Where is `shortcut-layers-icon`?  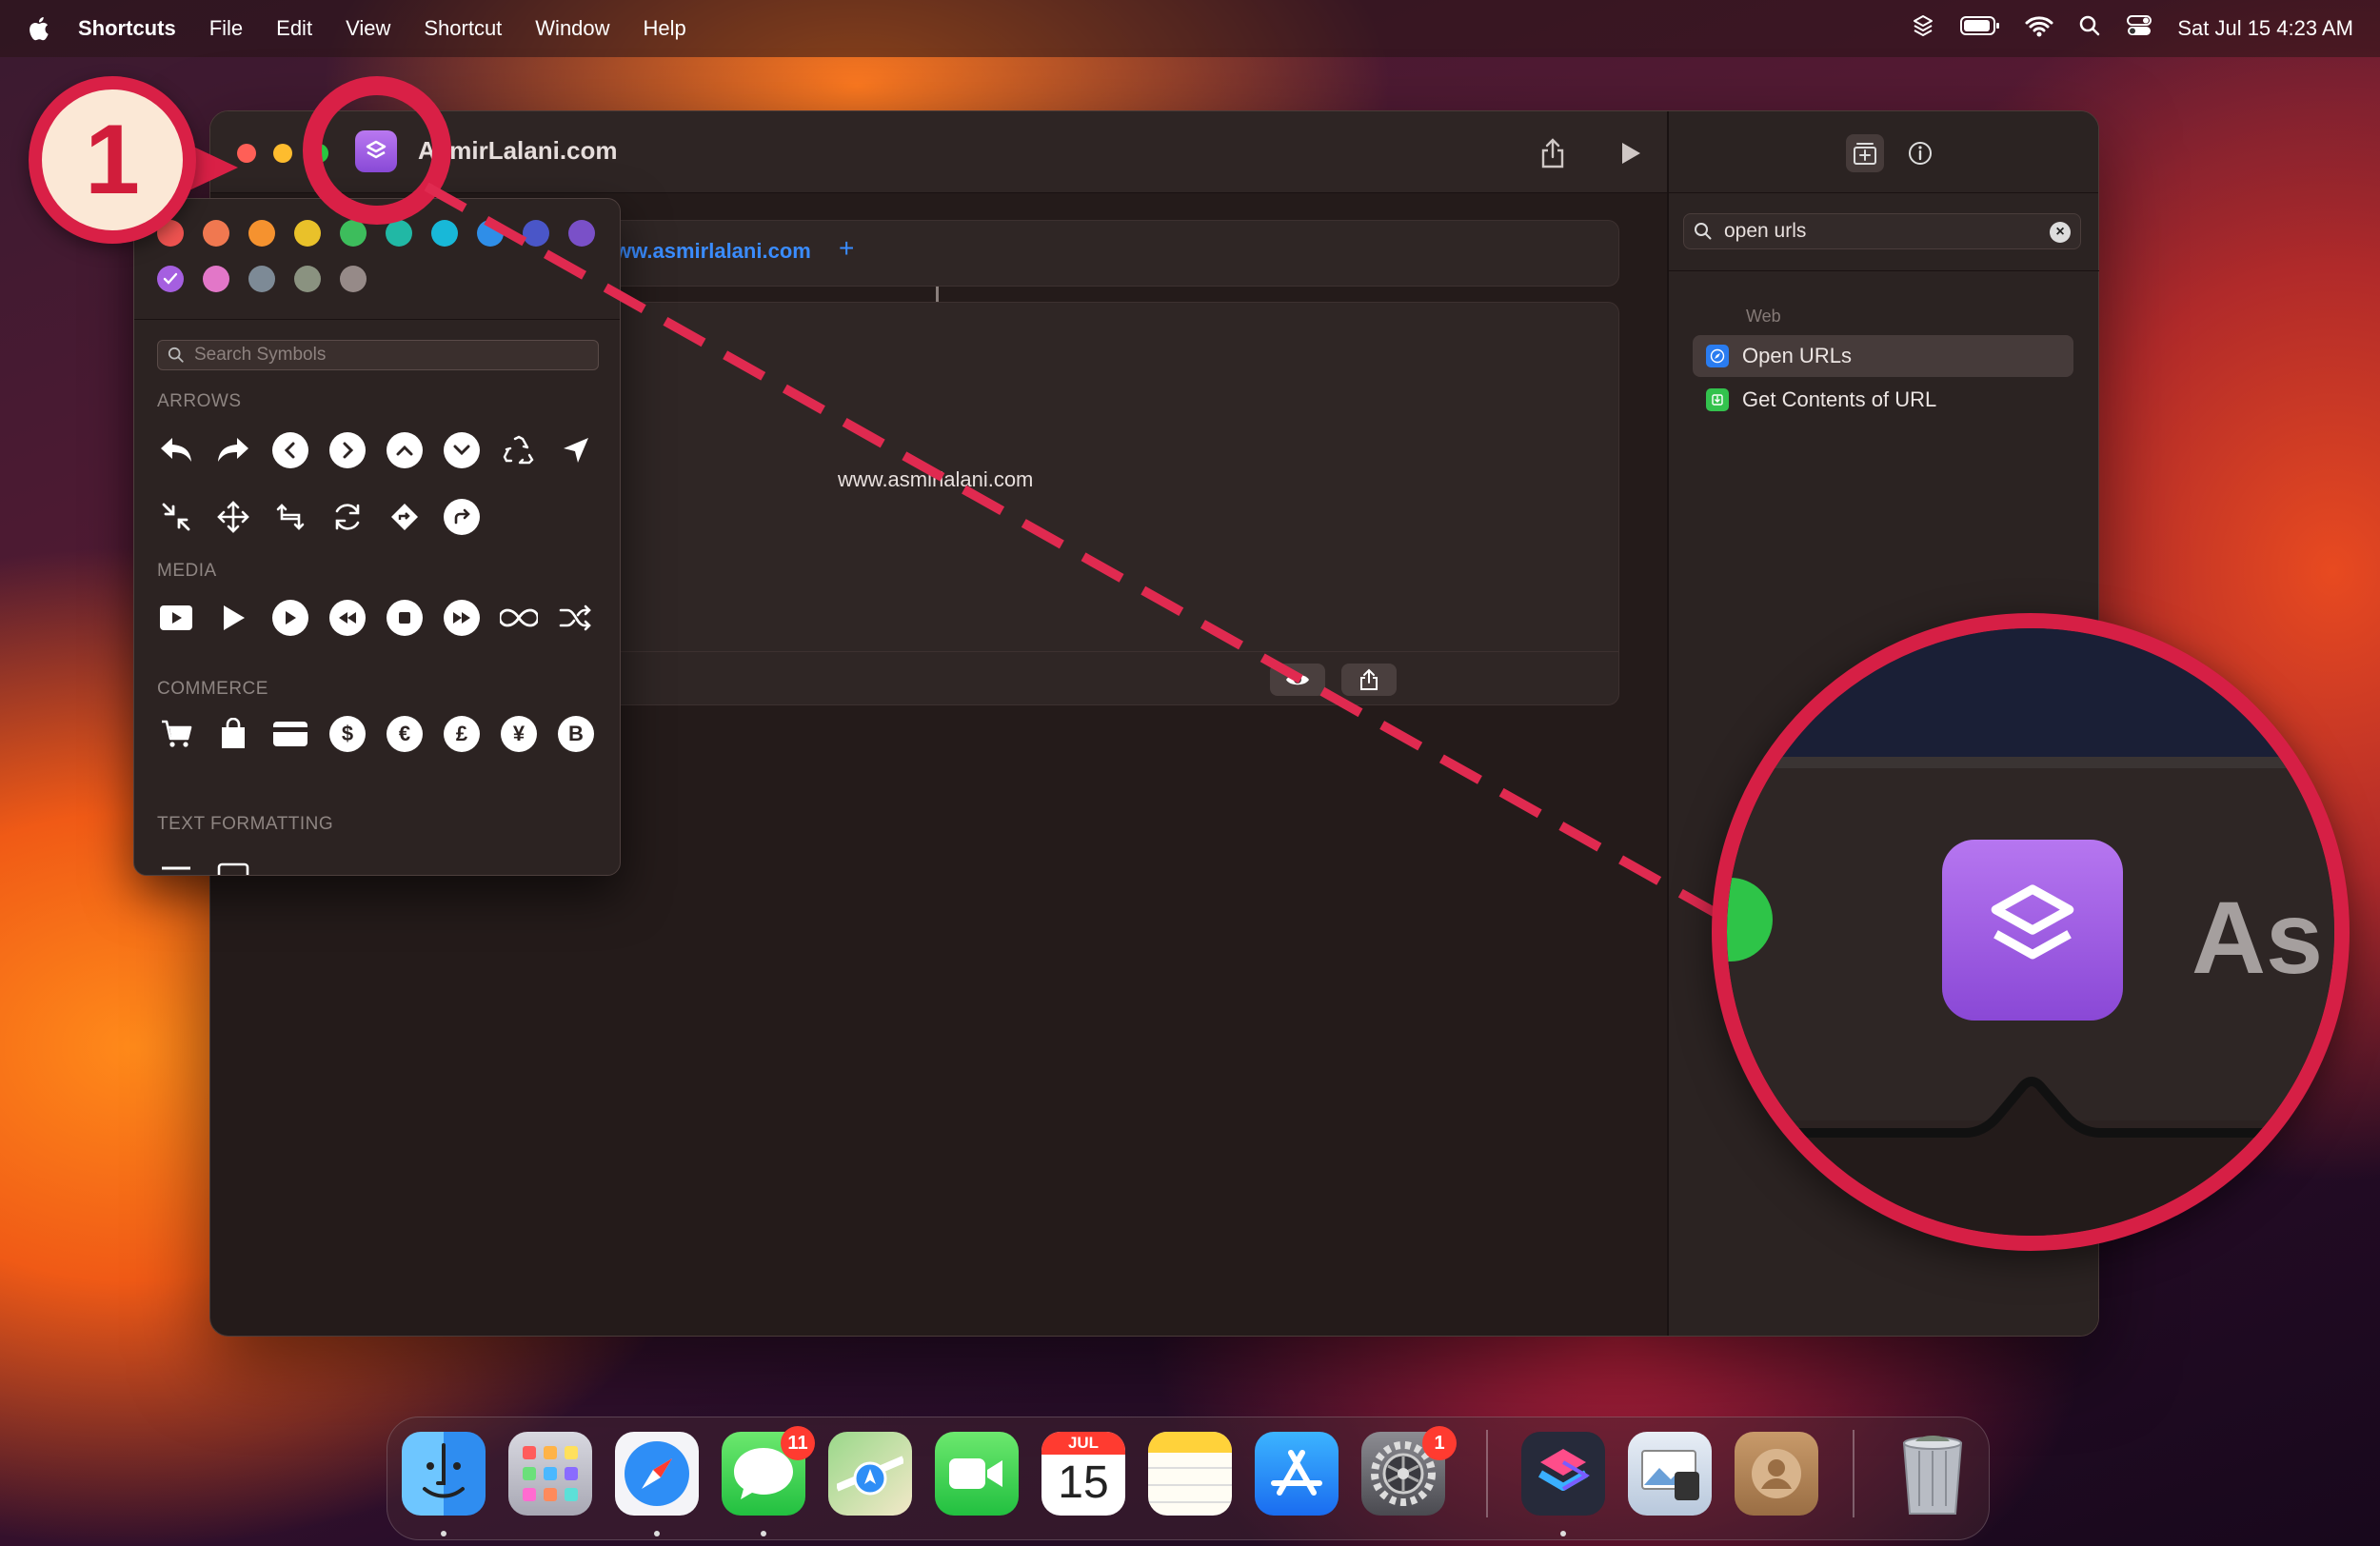 shortcut-layers-icon is located at coordinates (2033, 922).